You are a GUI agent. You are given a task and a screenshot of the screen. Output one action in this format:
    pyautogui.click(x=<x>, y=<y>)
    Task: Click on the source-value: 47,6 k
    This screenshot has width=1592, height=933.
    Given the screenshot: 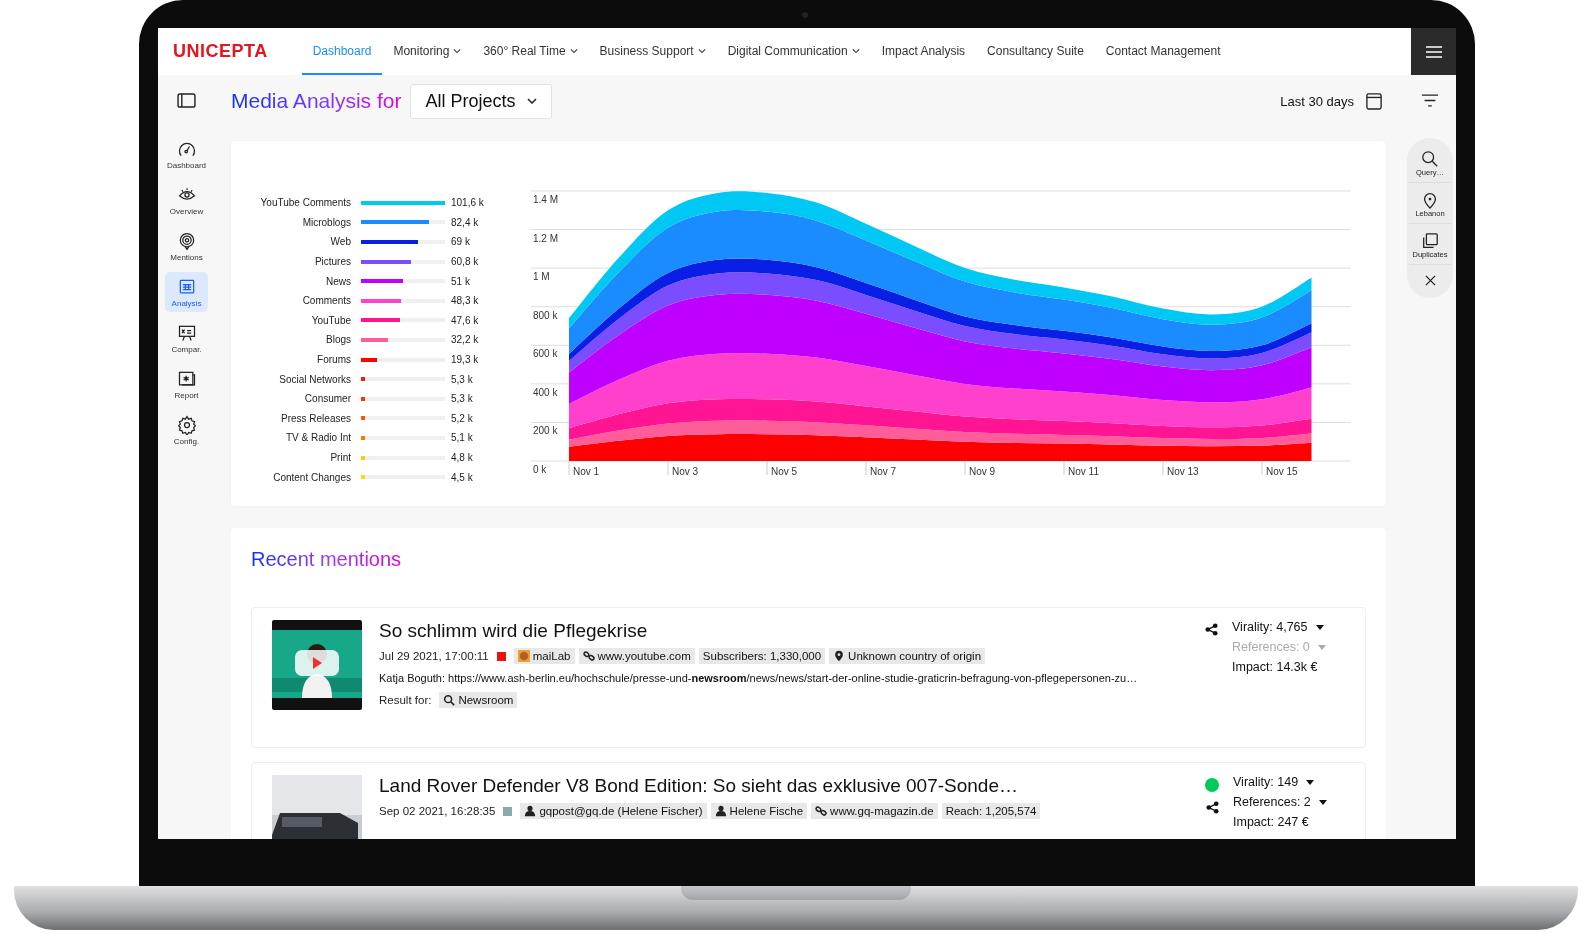 What is the action you would take?
    pyautogui.click(x=465, y=320)
    